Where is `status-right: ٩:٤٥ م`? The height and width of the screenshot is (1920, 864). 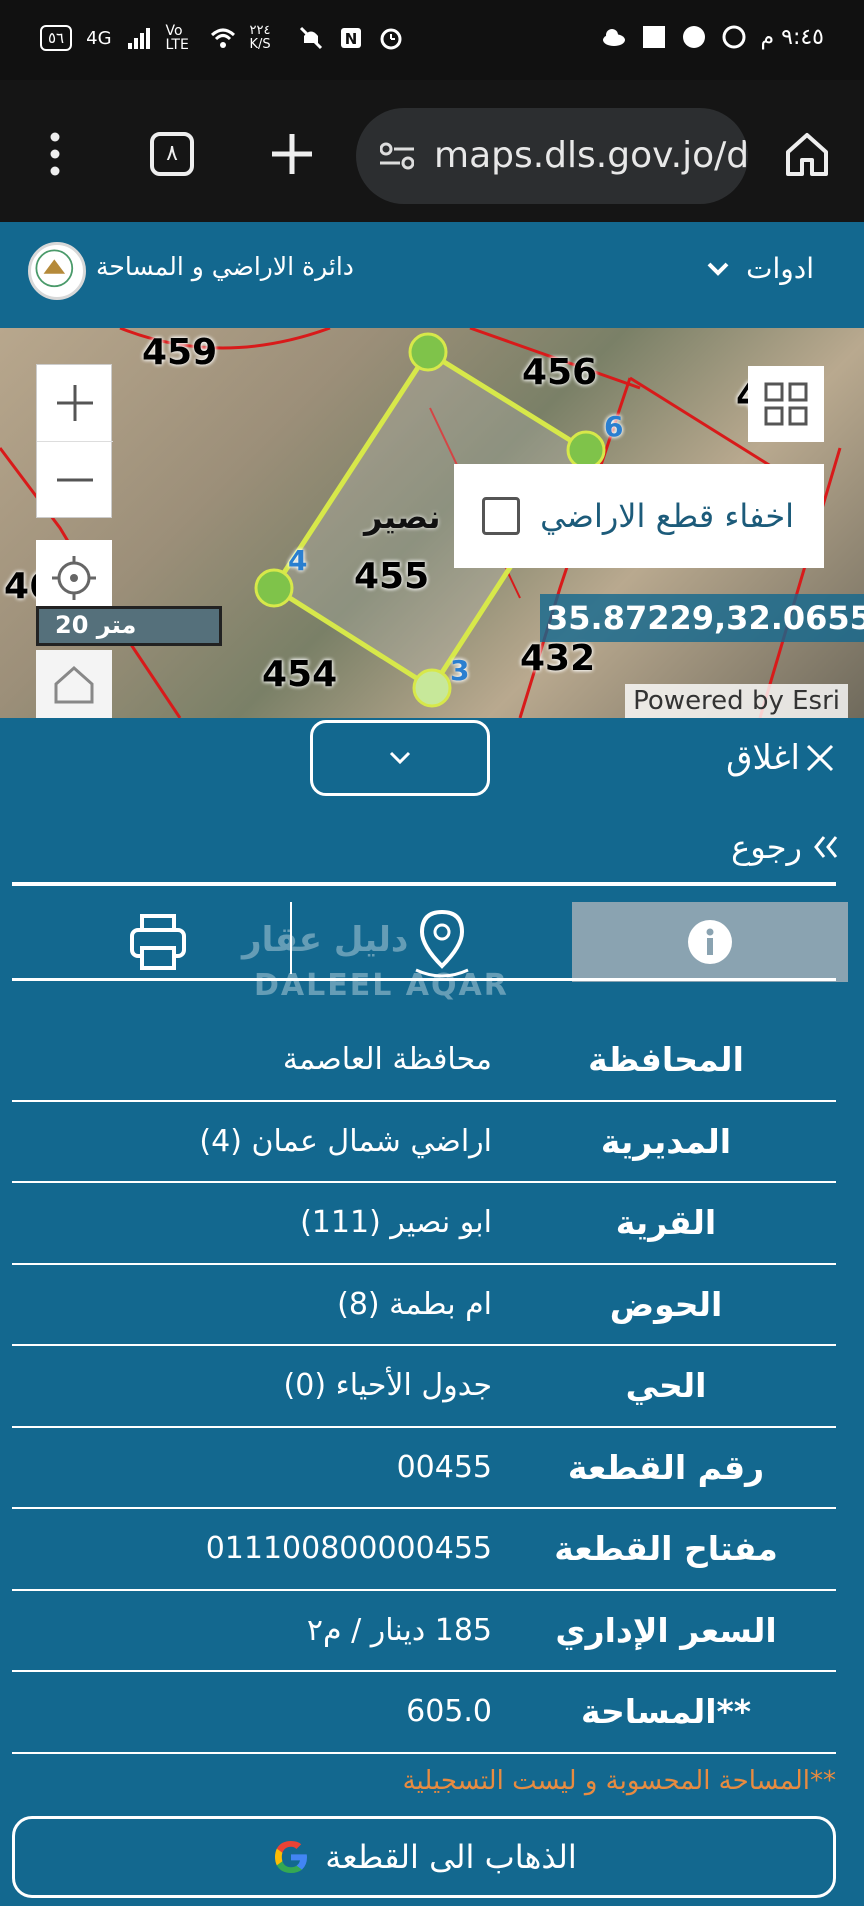
status-right: ٩:٤٥ م is located at coordinates (713, 37).